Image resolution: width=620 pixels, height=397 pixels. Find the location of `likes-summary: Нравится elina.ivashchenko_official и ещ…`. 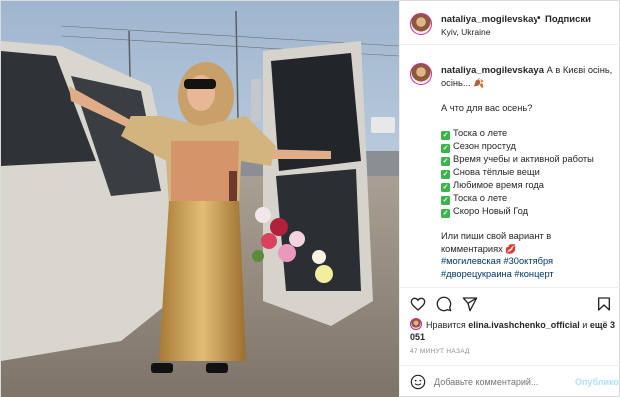

likes-summary: Нравится elina.ivashchenko_official и ещ… is located at coordinates (513, 330).